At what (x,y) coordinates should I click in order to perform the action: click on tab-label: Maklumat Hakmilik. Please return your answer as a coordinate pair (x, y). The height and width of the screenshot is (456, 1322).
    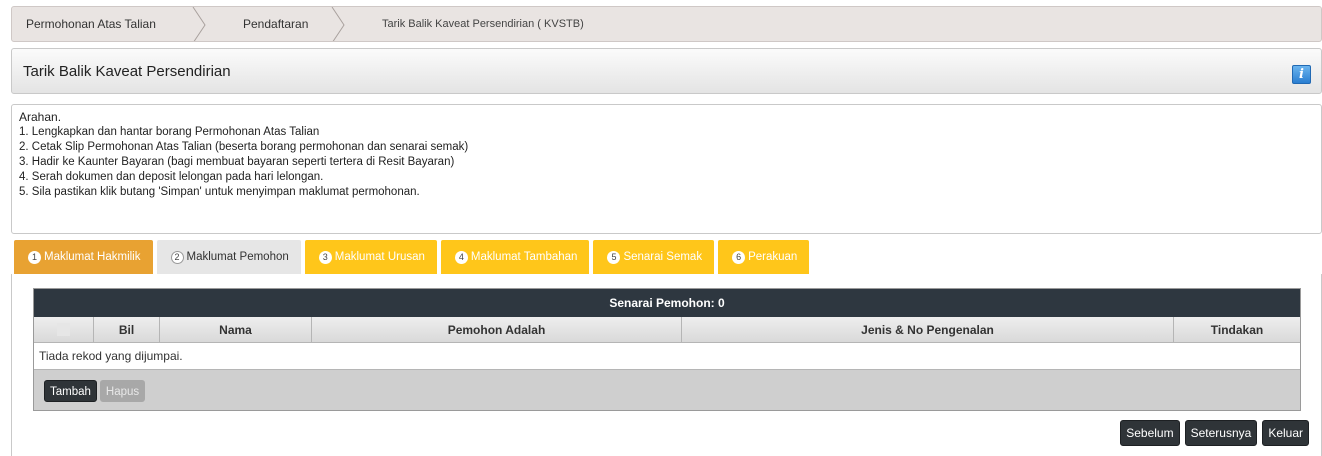
    Looking at the image, I should click on (92, 257).